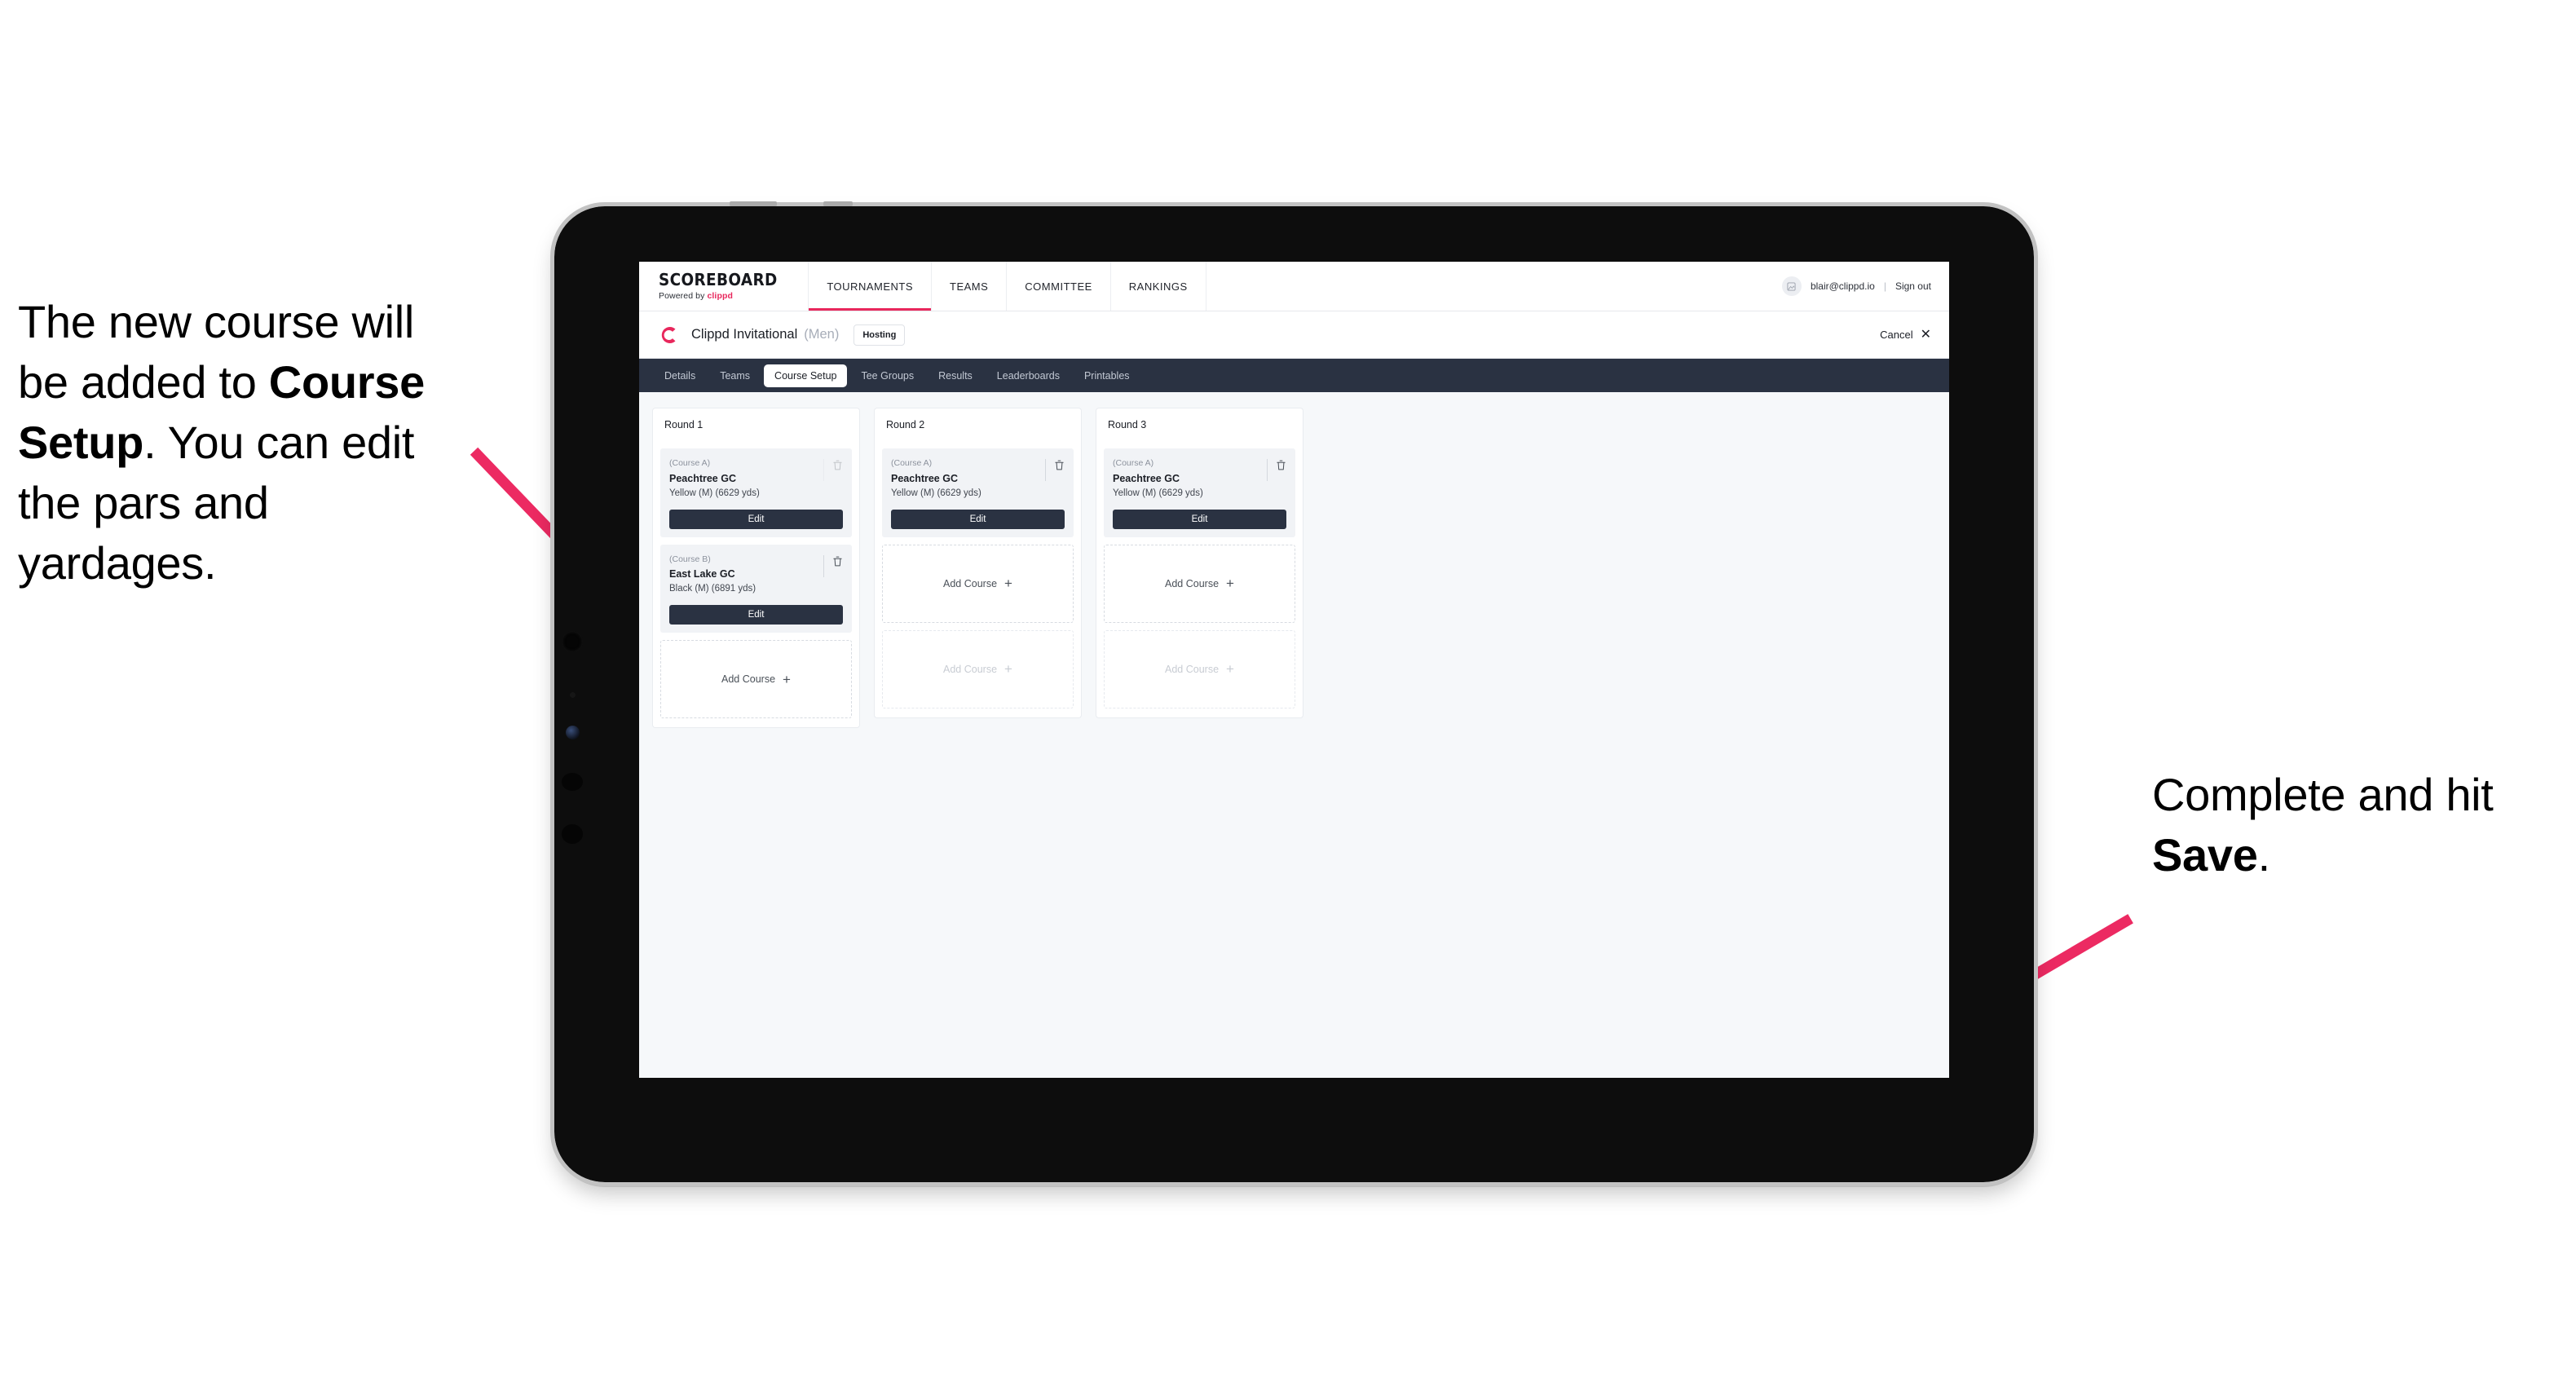  I want to click on course-slot-label: (Course B), so click(690, 559).